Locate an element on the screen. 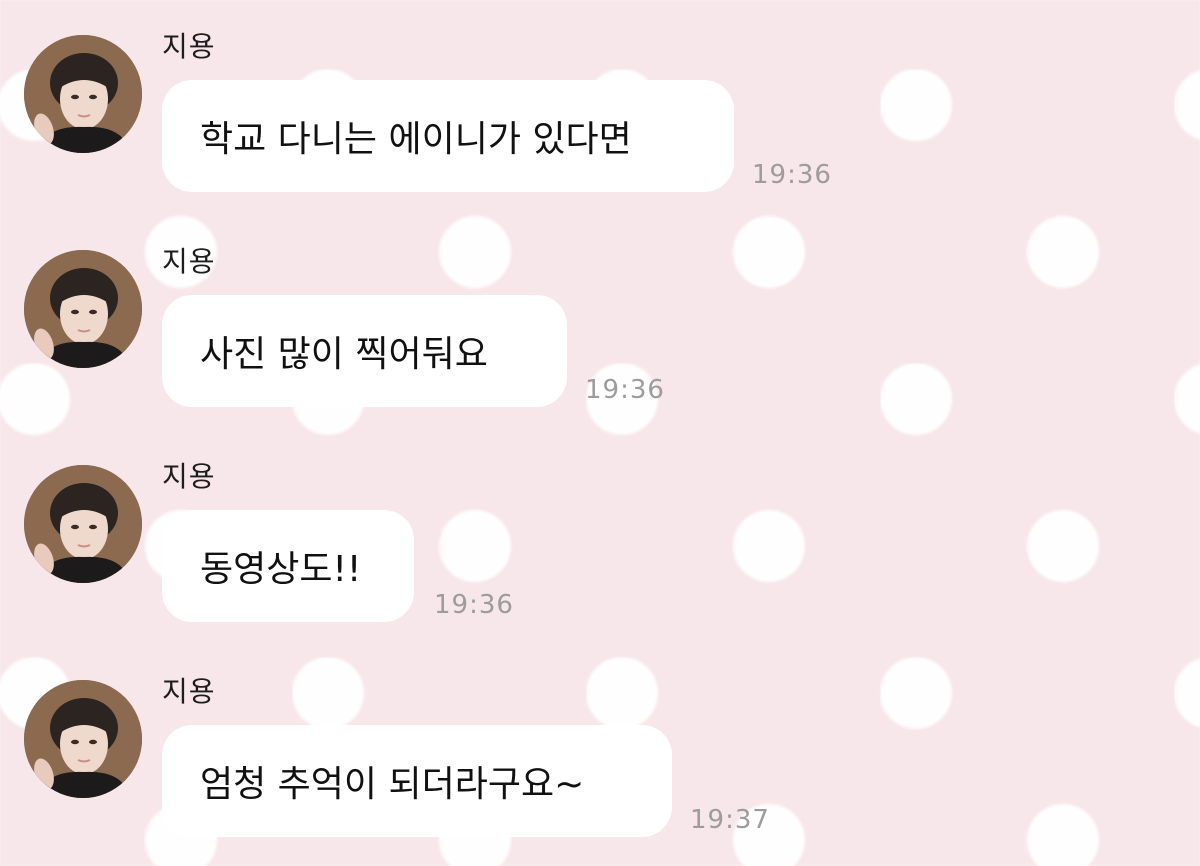  message-text: 사진 많이 찍어둬요 is located at coordinates (344, 354).